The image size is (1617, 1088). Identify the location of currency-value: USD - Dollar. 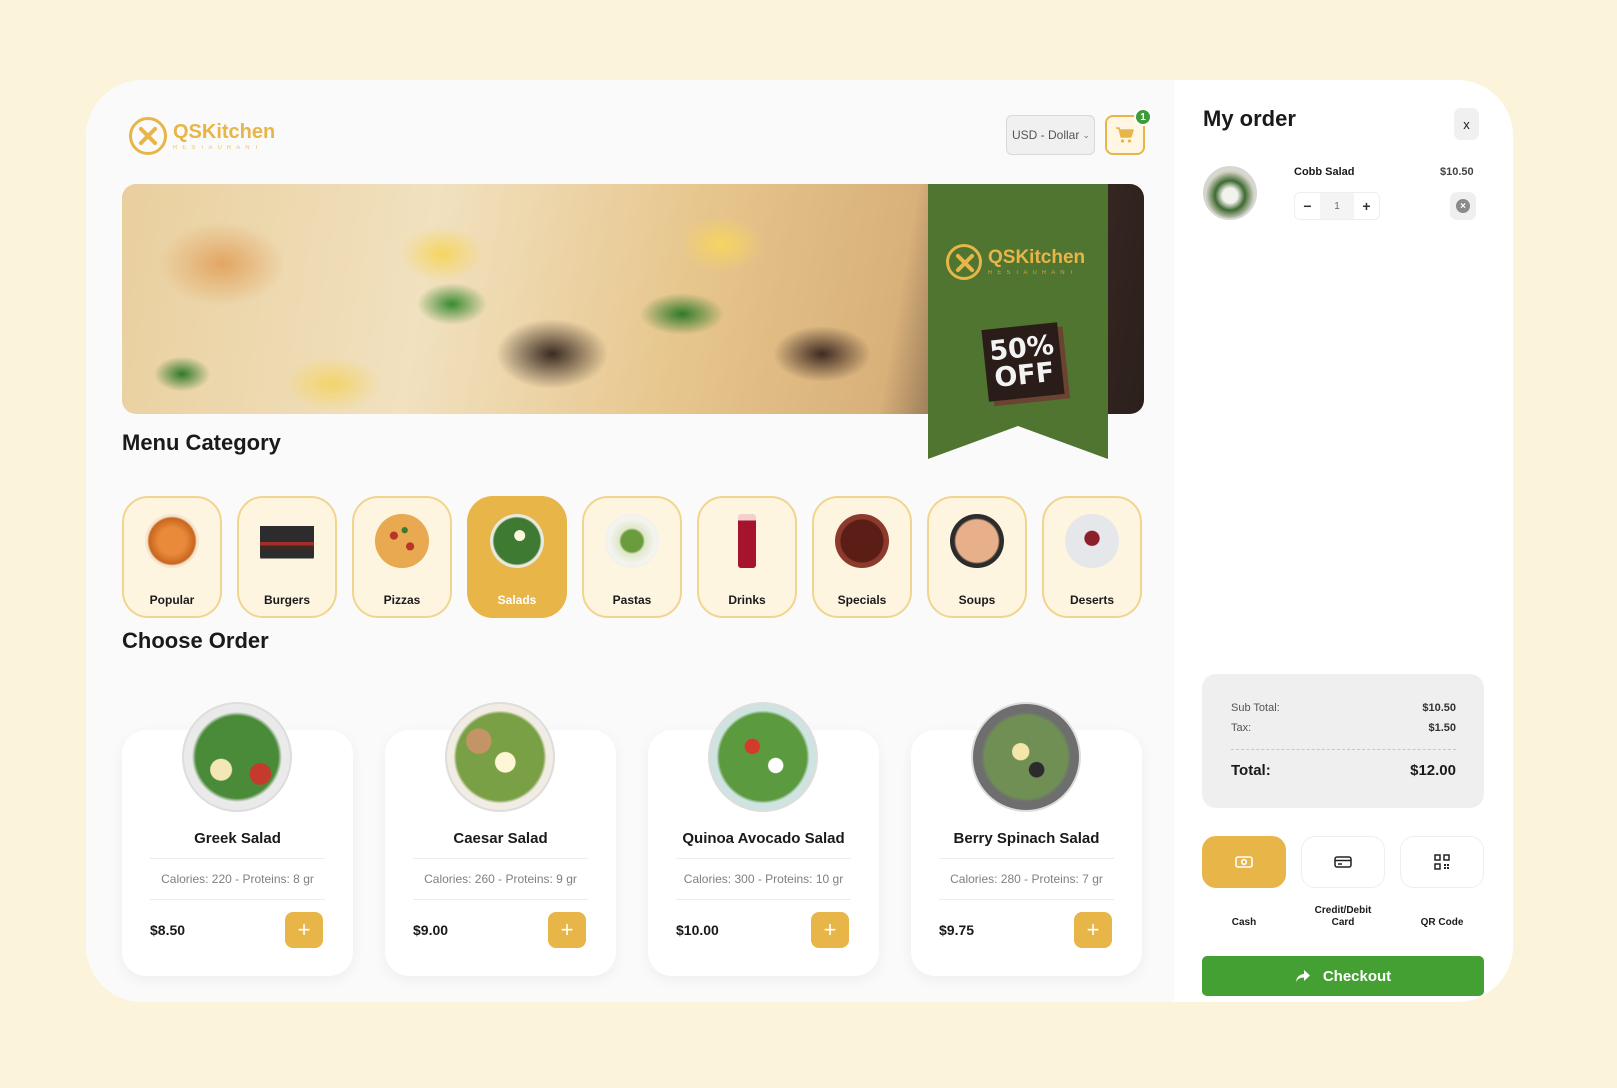
(1046, 135).